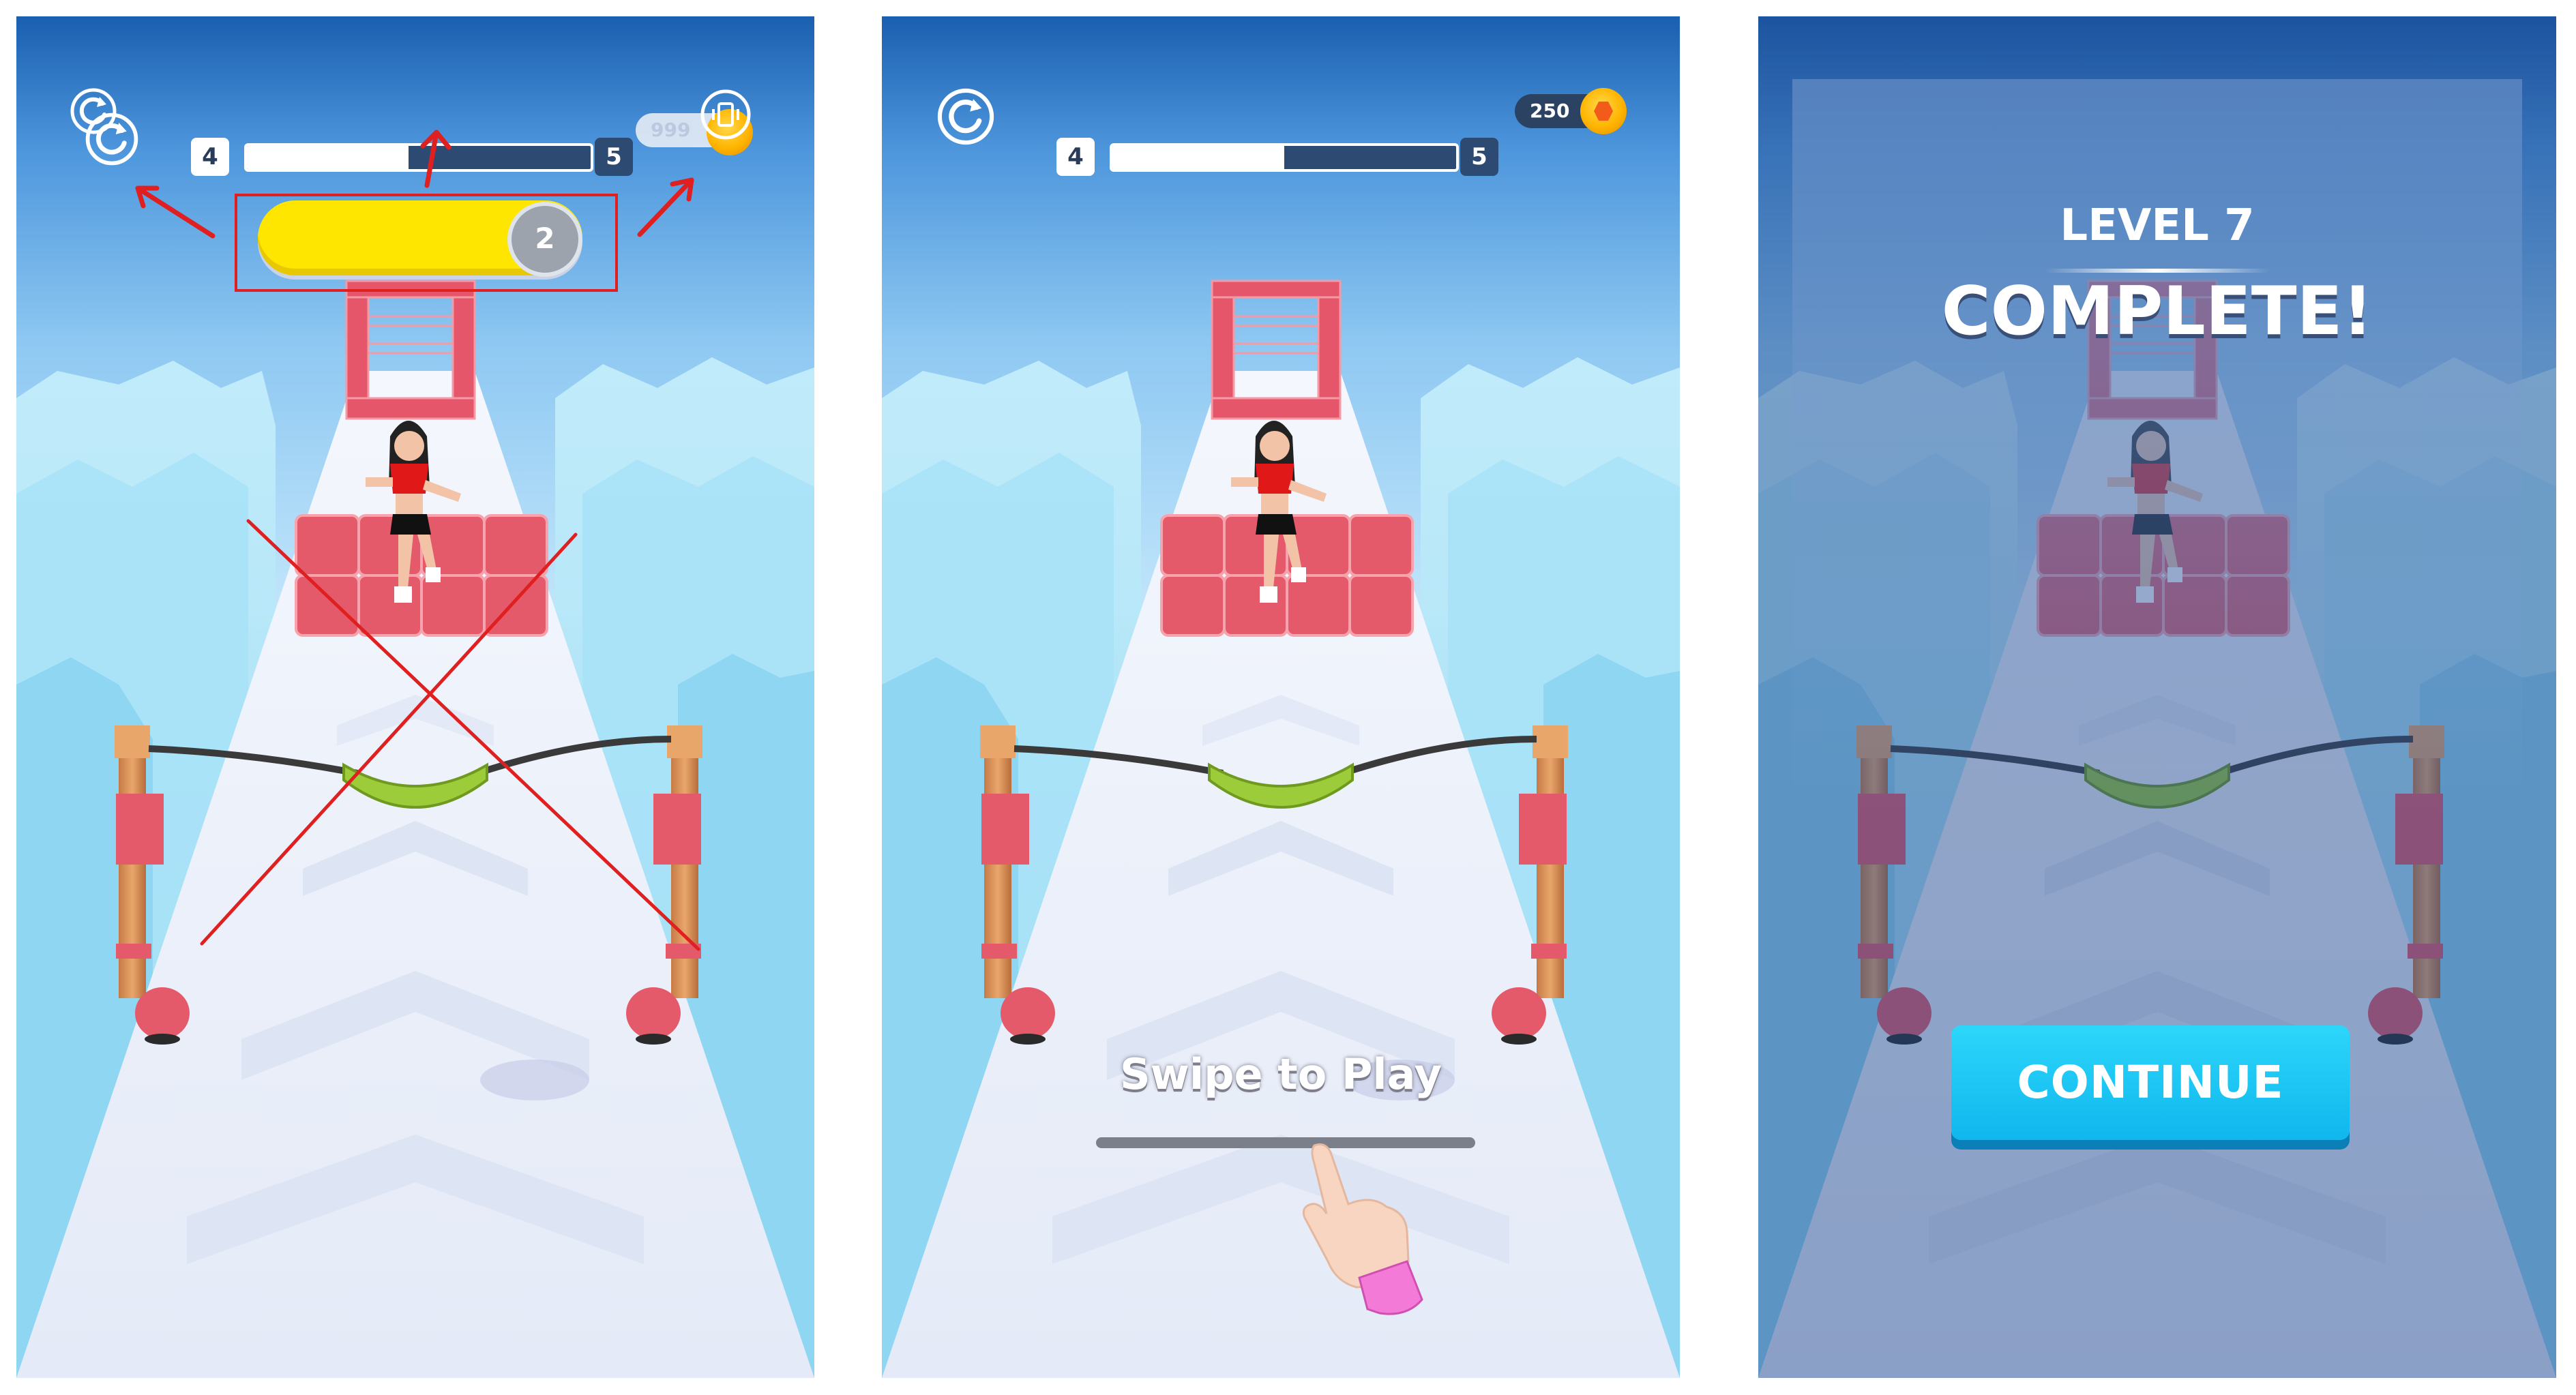 The width and height of the screenshot is (2576, 1395). What do you see at coordinates (1362, 1229) in the screenshot?
I see `pointing-hand-icon` at bounding box center [1362, 1229].